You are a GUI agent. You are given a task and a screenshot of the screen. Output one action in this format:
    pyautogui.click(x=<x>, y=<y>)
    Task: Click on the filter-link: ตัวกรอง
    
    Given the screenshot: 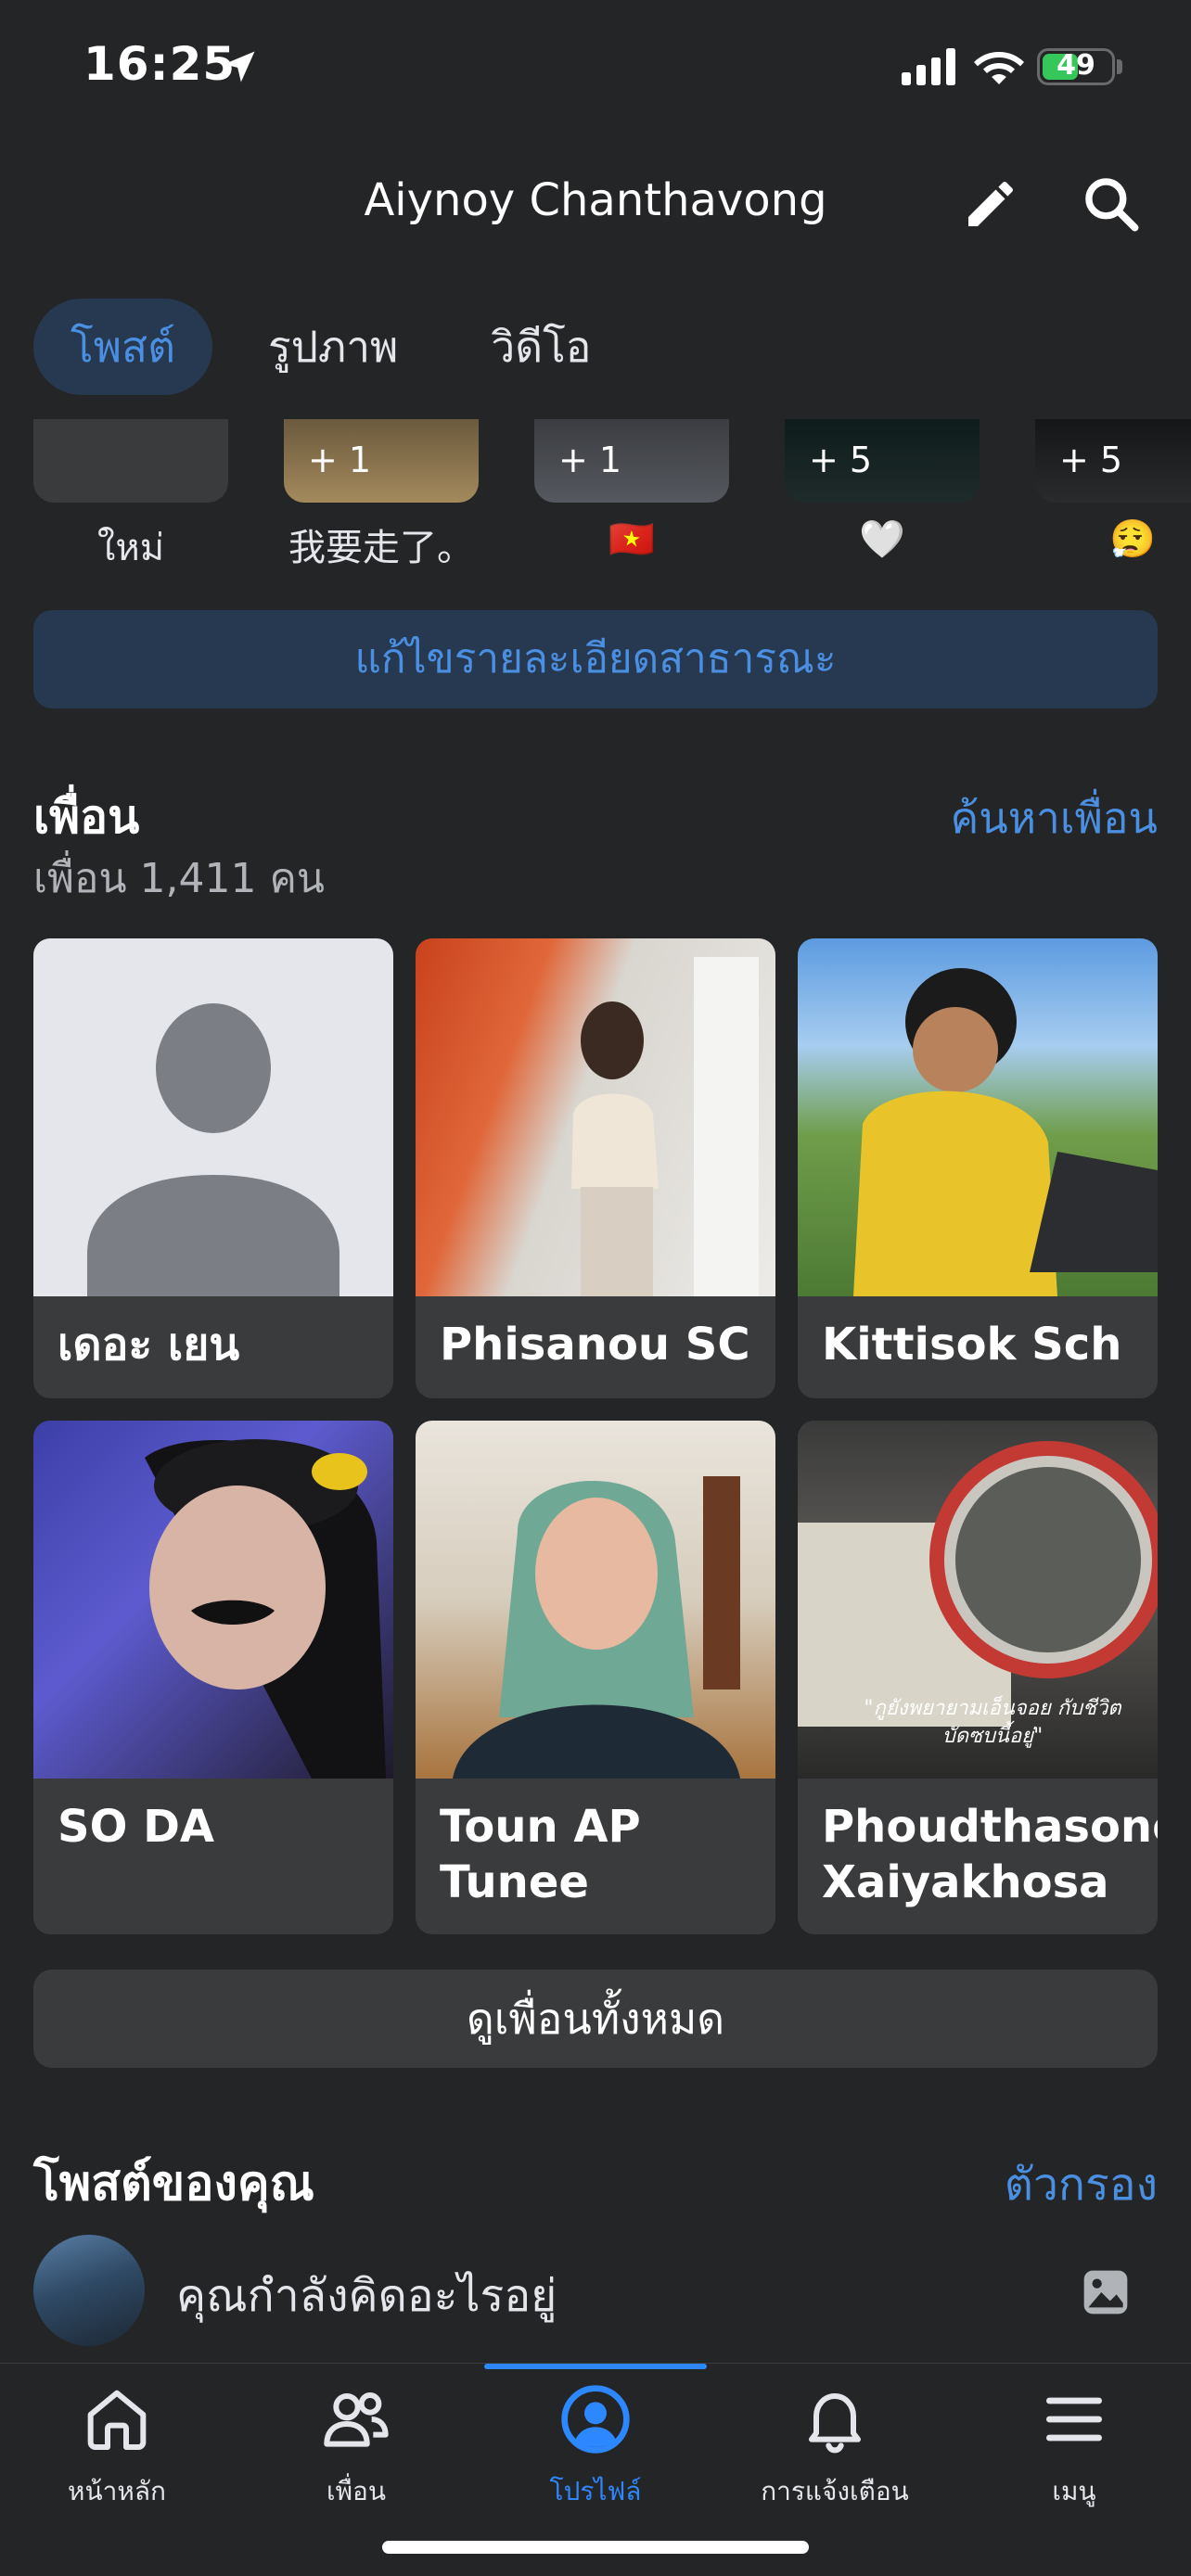 What is the action you would take?
    pyautogui.click(x=1081, y=2184)
    